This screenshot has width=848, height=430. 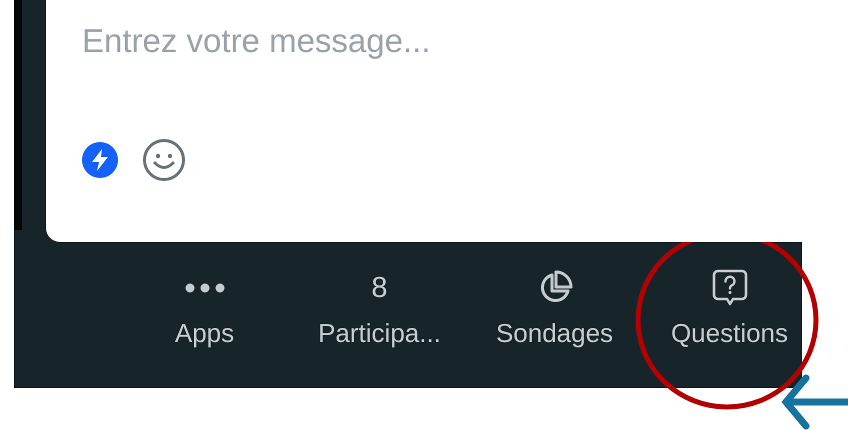 I want to click on question-icon, so click(x=730, y=288).